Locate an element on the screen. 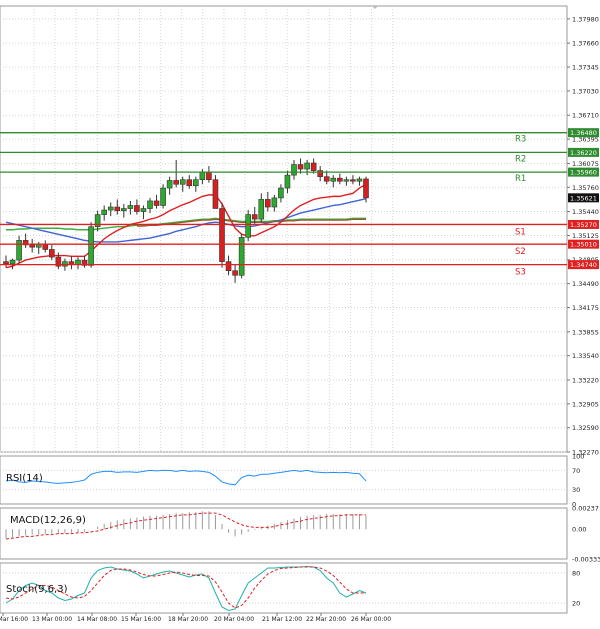 The width and height of the screenshot is (600, 629). level-price-label: 1.35270 is located at coordinates (583, 225).